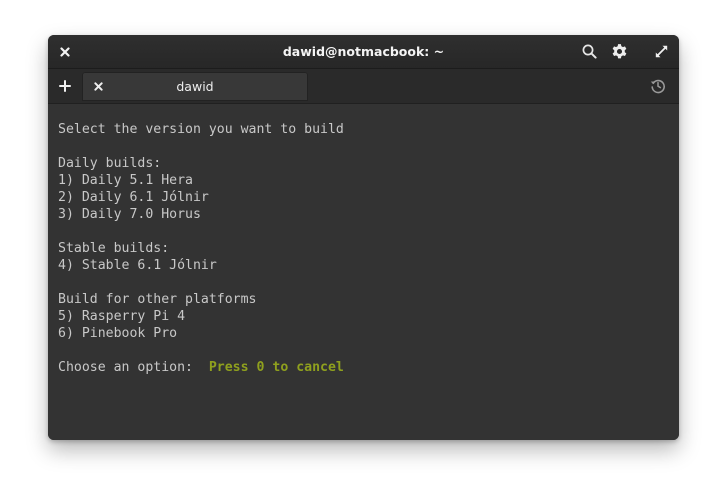 Image resolution: width=727 pixels, height=502 pixels. I want to click on terminal-line: Stable builds:, so click(114, 248).